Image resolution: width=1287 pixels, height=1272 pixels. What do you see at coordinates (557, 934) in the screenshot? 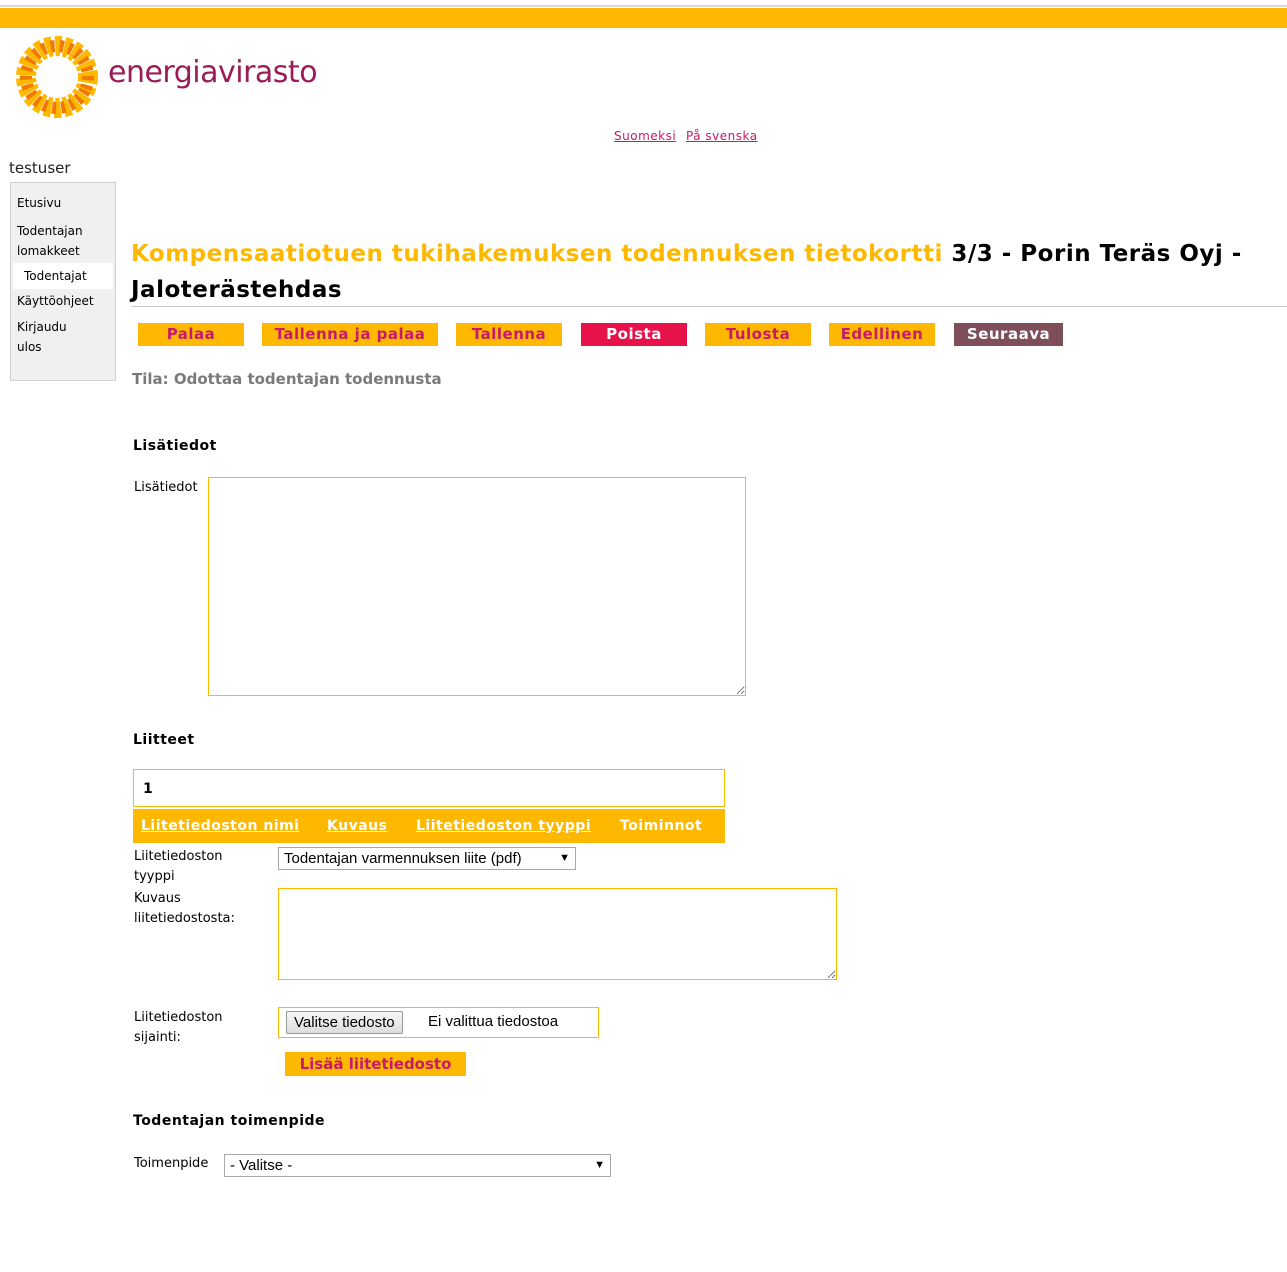
I see `file-description-textarea` at bounding box center [557, 934].